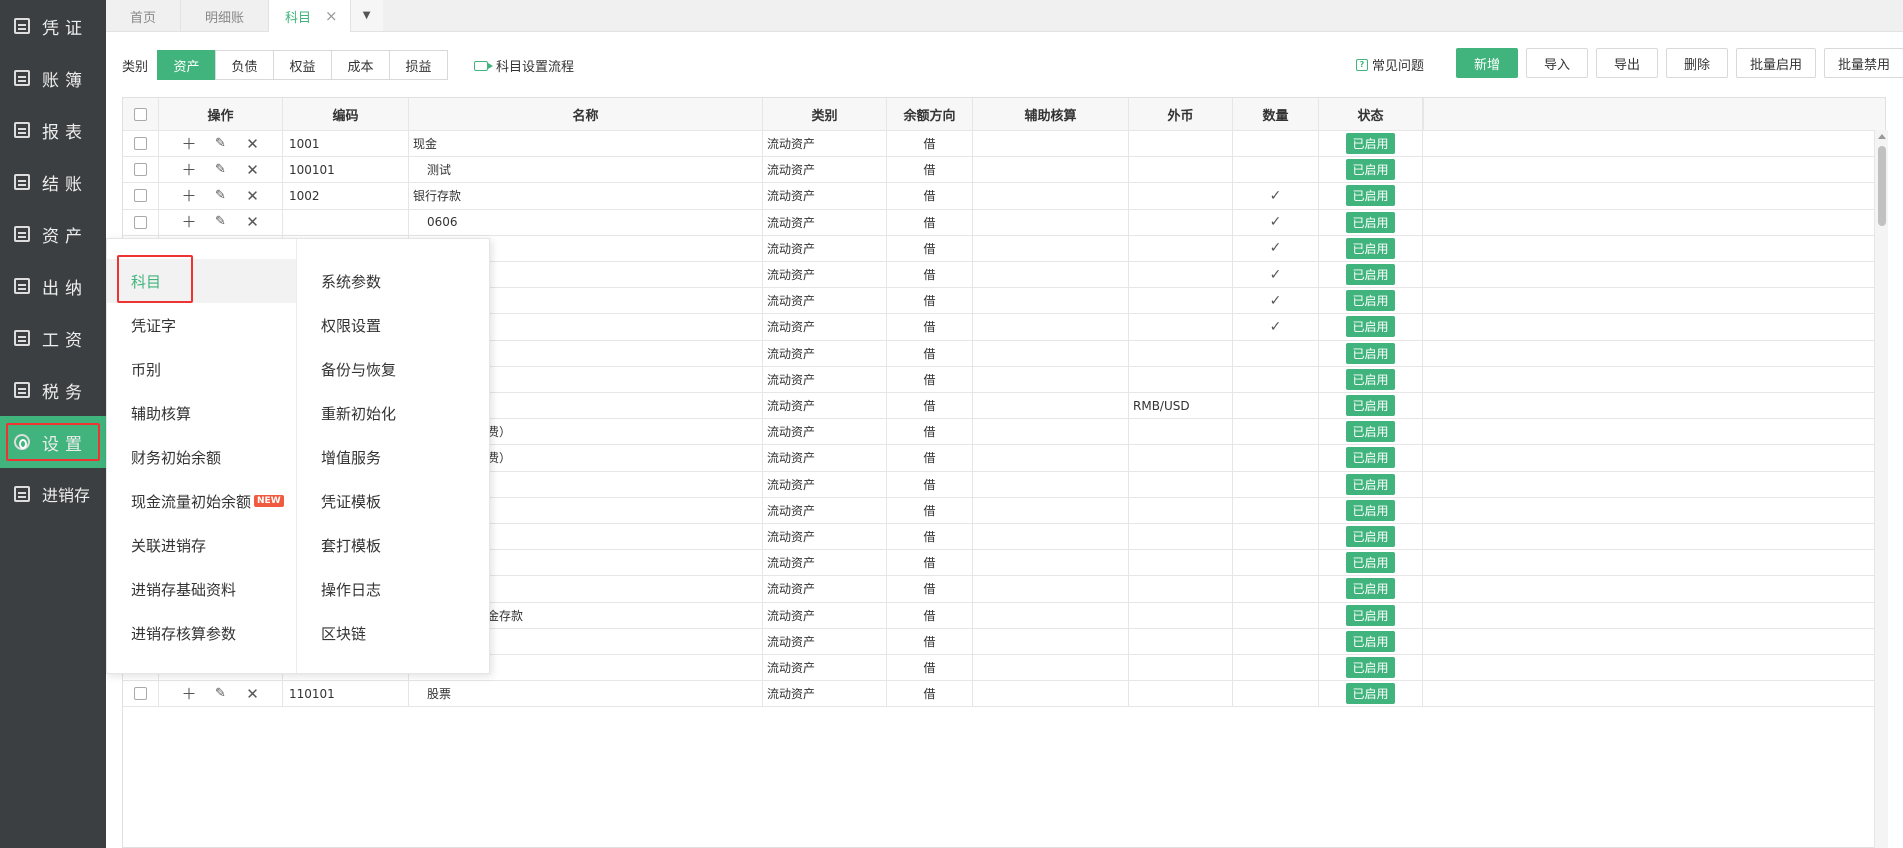 The width and height of the screenshot is (1903, 848). What do you see at coordinates (53, 442) in the screenshot?
I see `sidebar-item-settings: 设置` at bounding box center [53, 442].